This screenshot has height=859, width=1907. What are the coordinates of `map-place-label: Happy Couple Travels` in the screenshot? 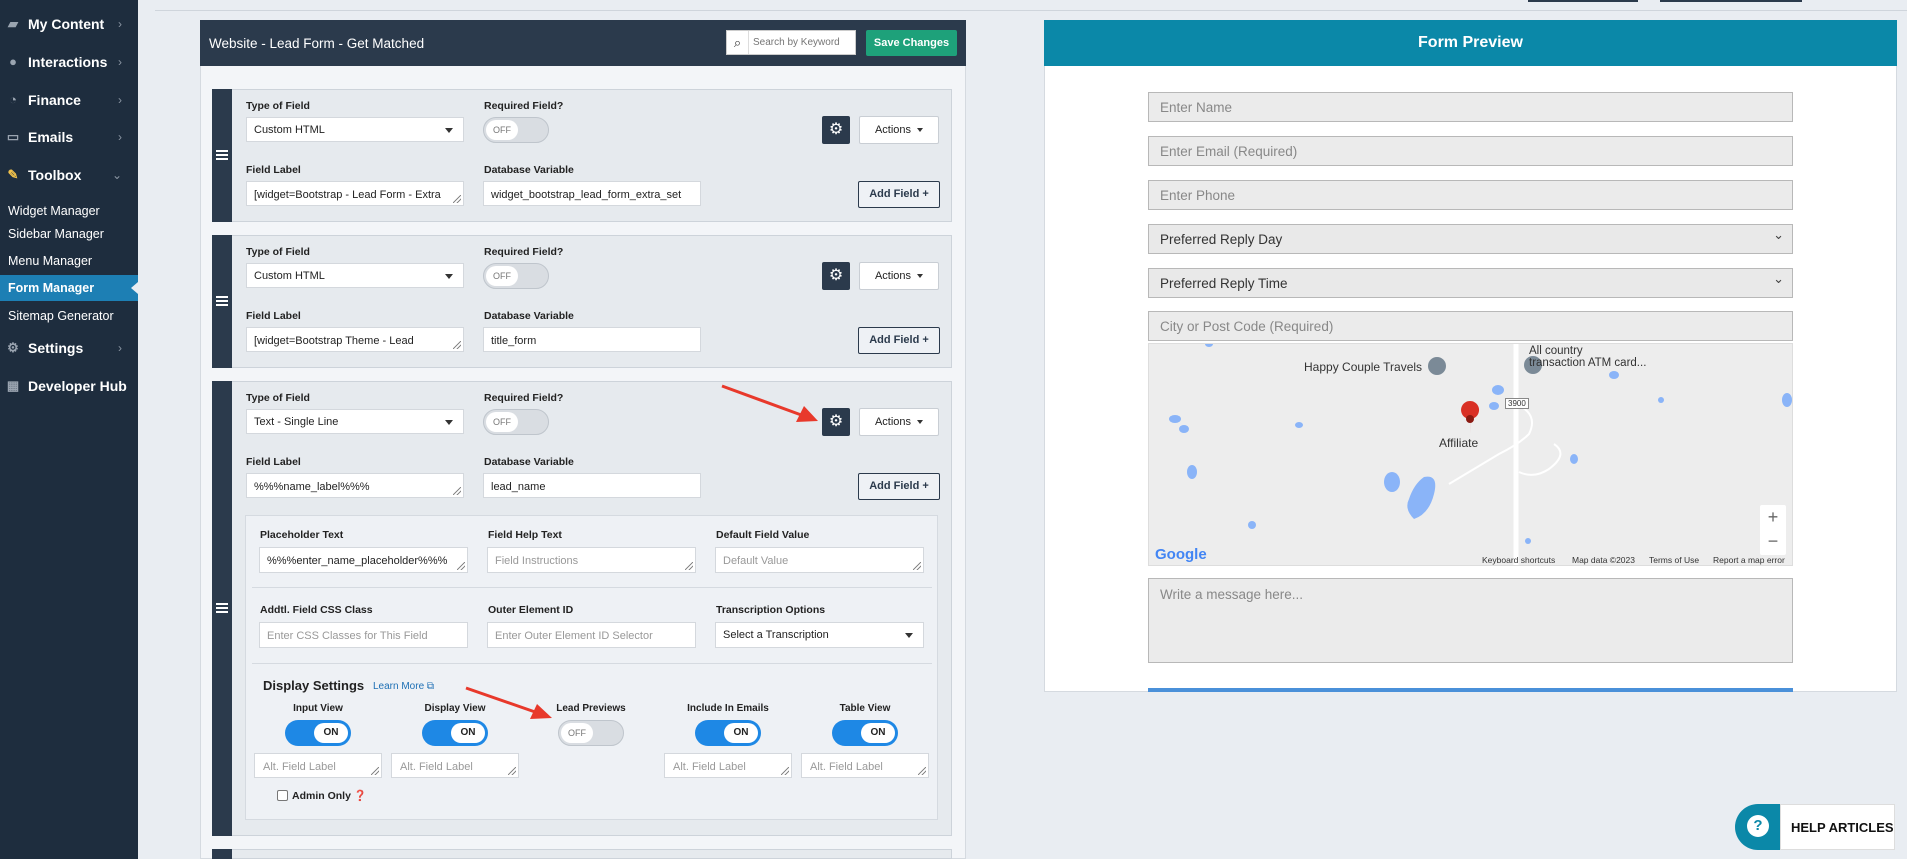 It's located at (1363, 367).